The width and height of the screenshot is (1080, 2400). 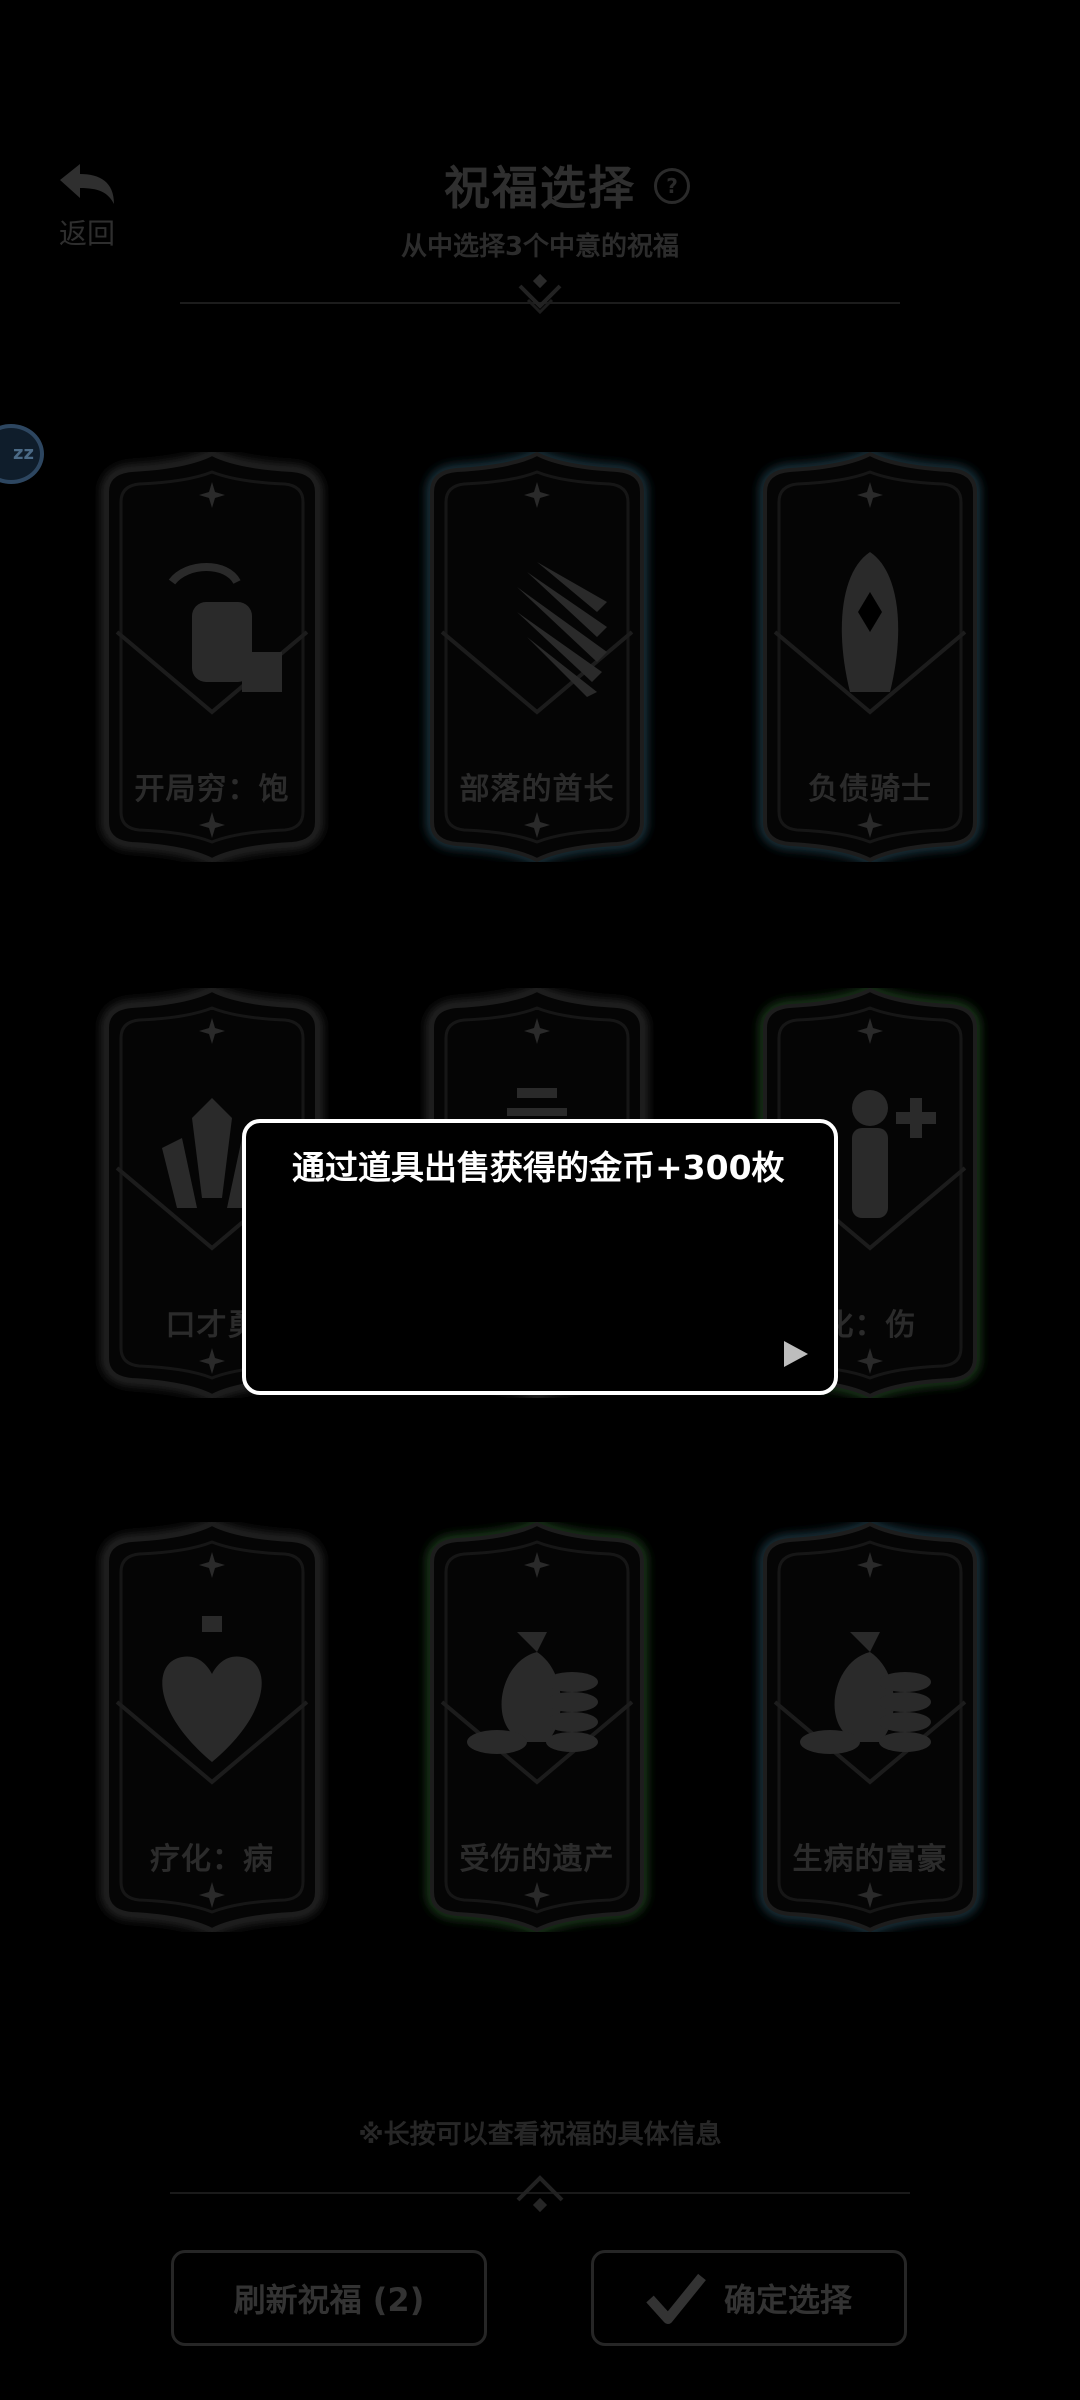 I want to click on long-press-hint: ※长按可以查看祝福的具体信息, so click(x=540, y=2135).